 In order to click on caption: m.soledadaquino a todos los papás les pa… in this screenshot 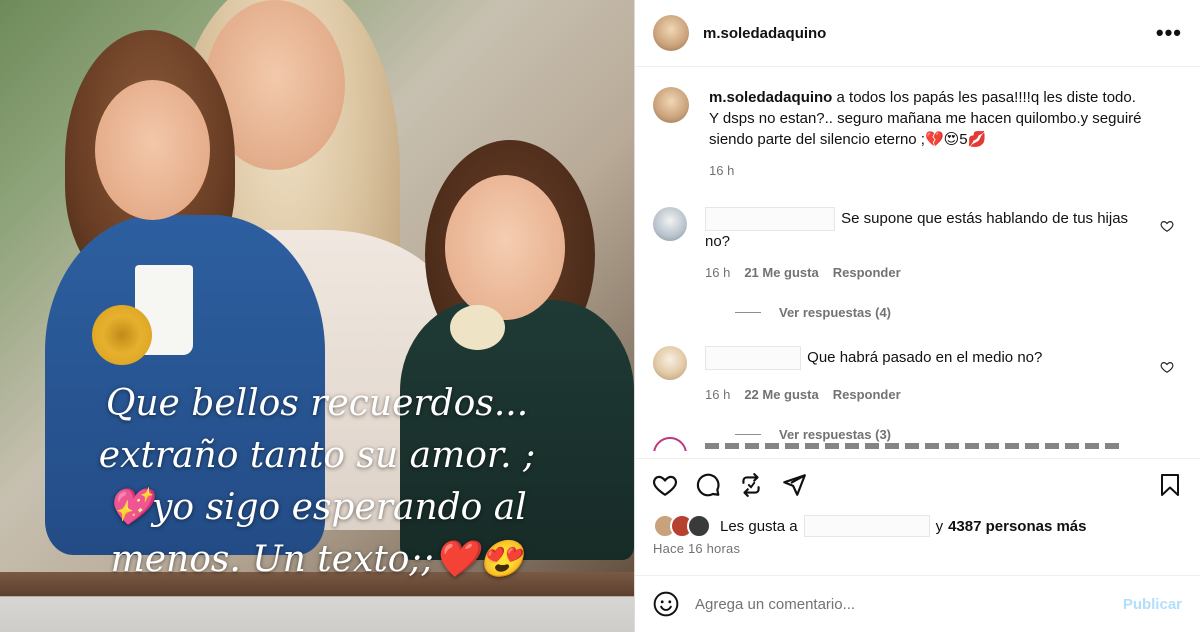, I will do `click(917, 134)`.